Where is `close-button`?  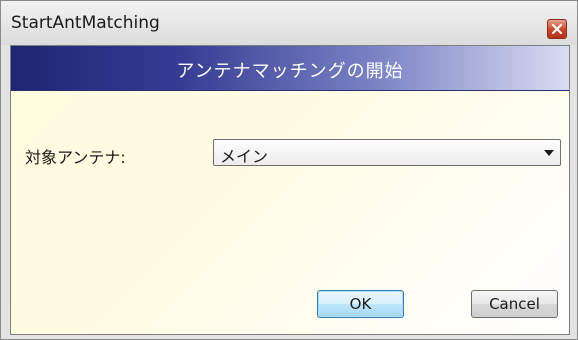
close-button is located at coordinates (557, 29).